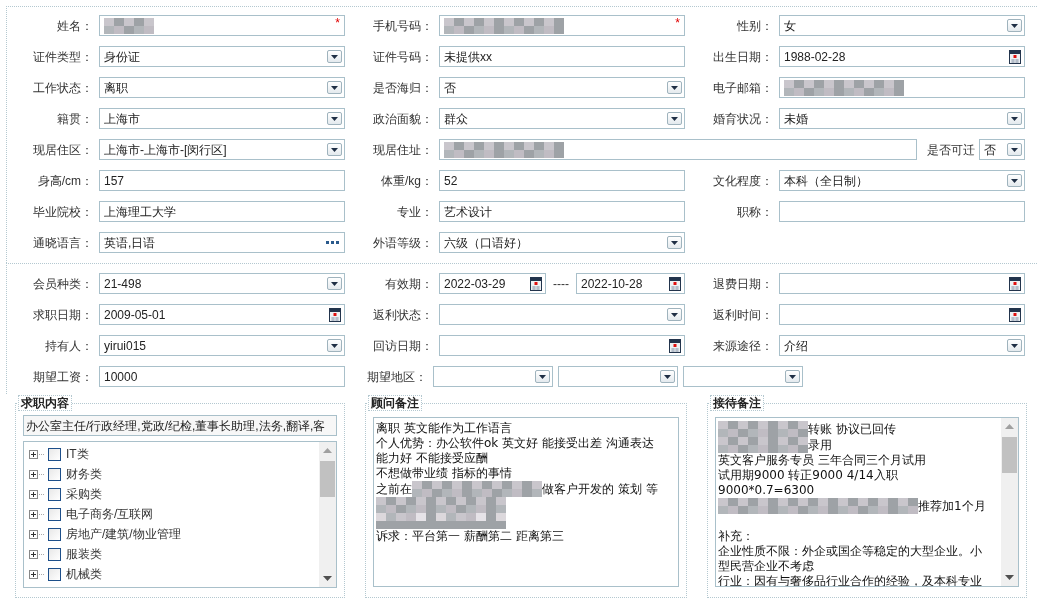 This screenshot has height=604, width=1037. What do you see at coordinates (515, 443) in the screenshot?
I see `note-text: 个人优势：办公软件ok 英文好 能接受出差 沟通表达` at bounding box center [515, 443].